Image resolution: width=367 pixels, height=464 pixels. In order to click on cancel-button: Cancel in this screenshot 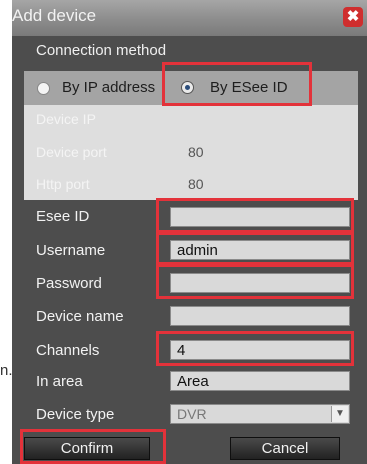, I will do `click(285, 448)`.